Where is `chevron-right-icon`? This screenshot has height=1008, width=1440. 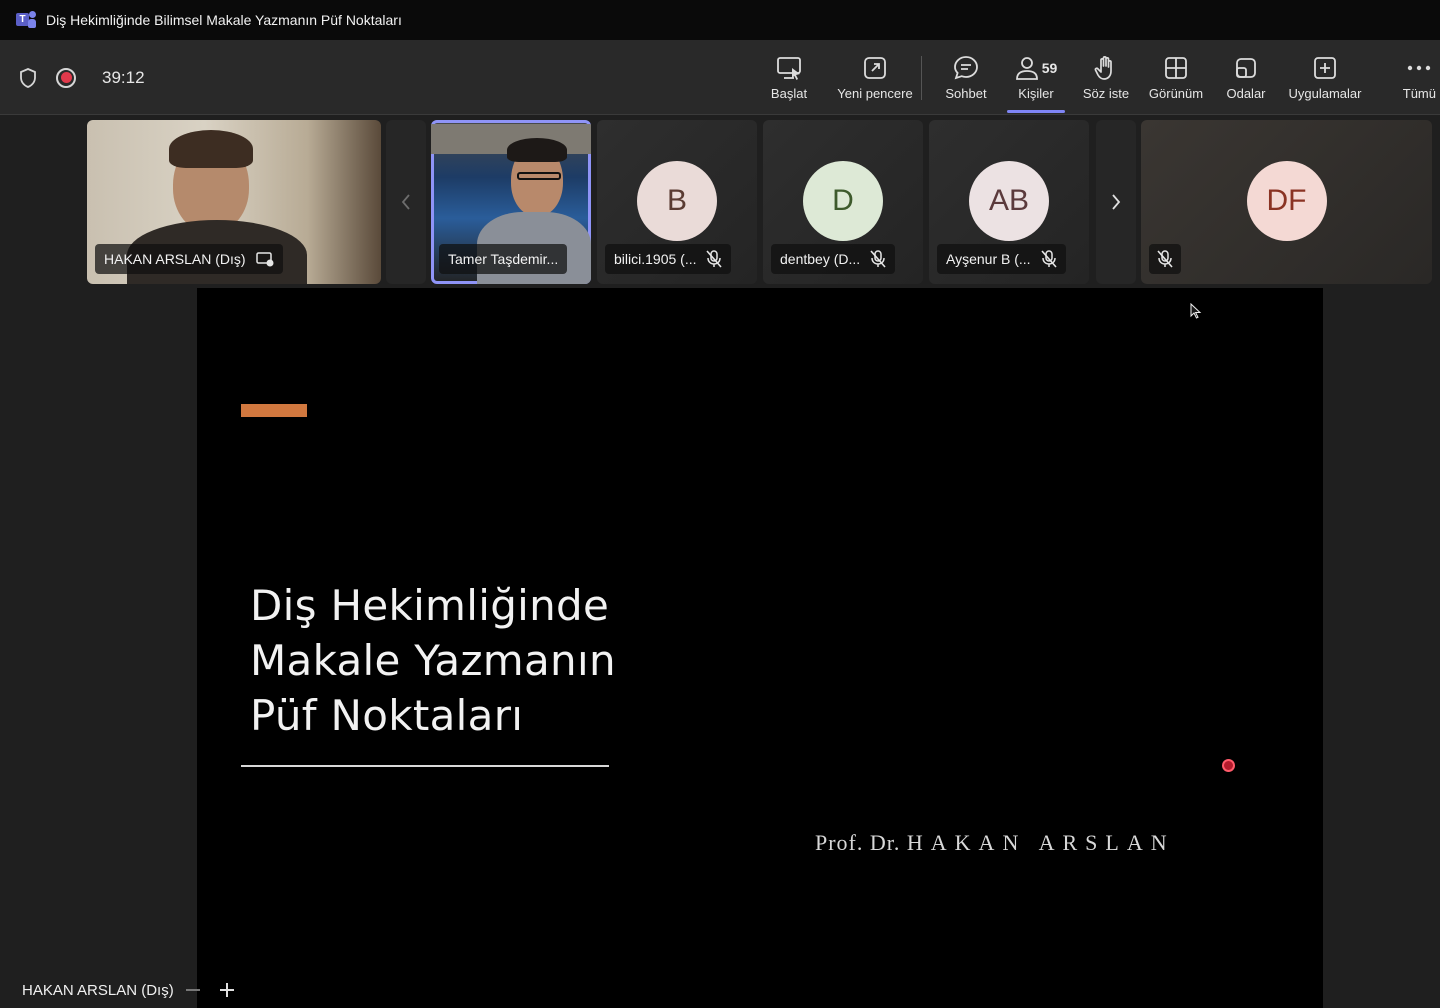 chevron-right-icon is located at coordinates (1116, 202).